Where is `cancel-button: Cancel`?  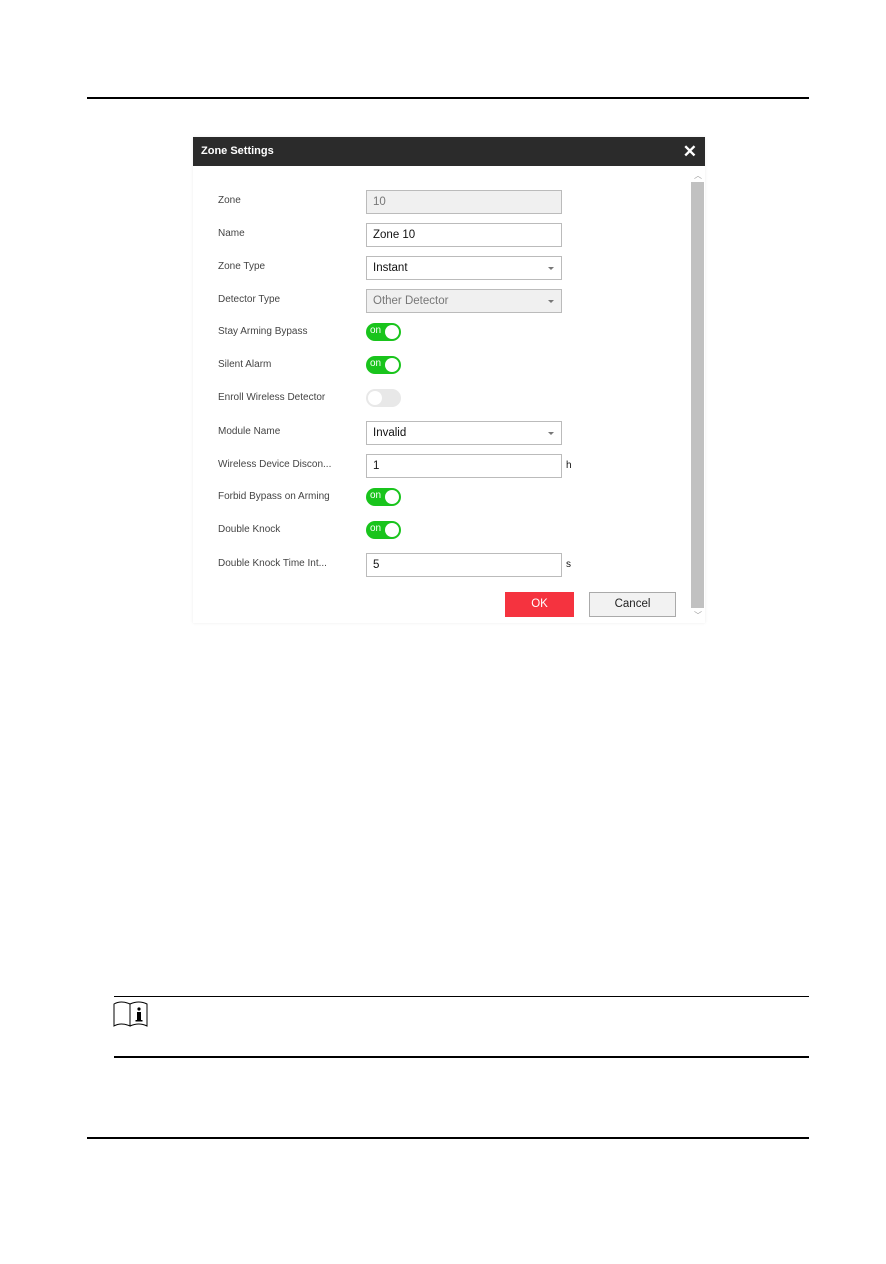 cancel-button: Cancel is located at coordinates (632, 604).